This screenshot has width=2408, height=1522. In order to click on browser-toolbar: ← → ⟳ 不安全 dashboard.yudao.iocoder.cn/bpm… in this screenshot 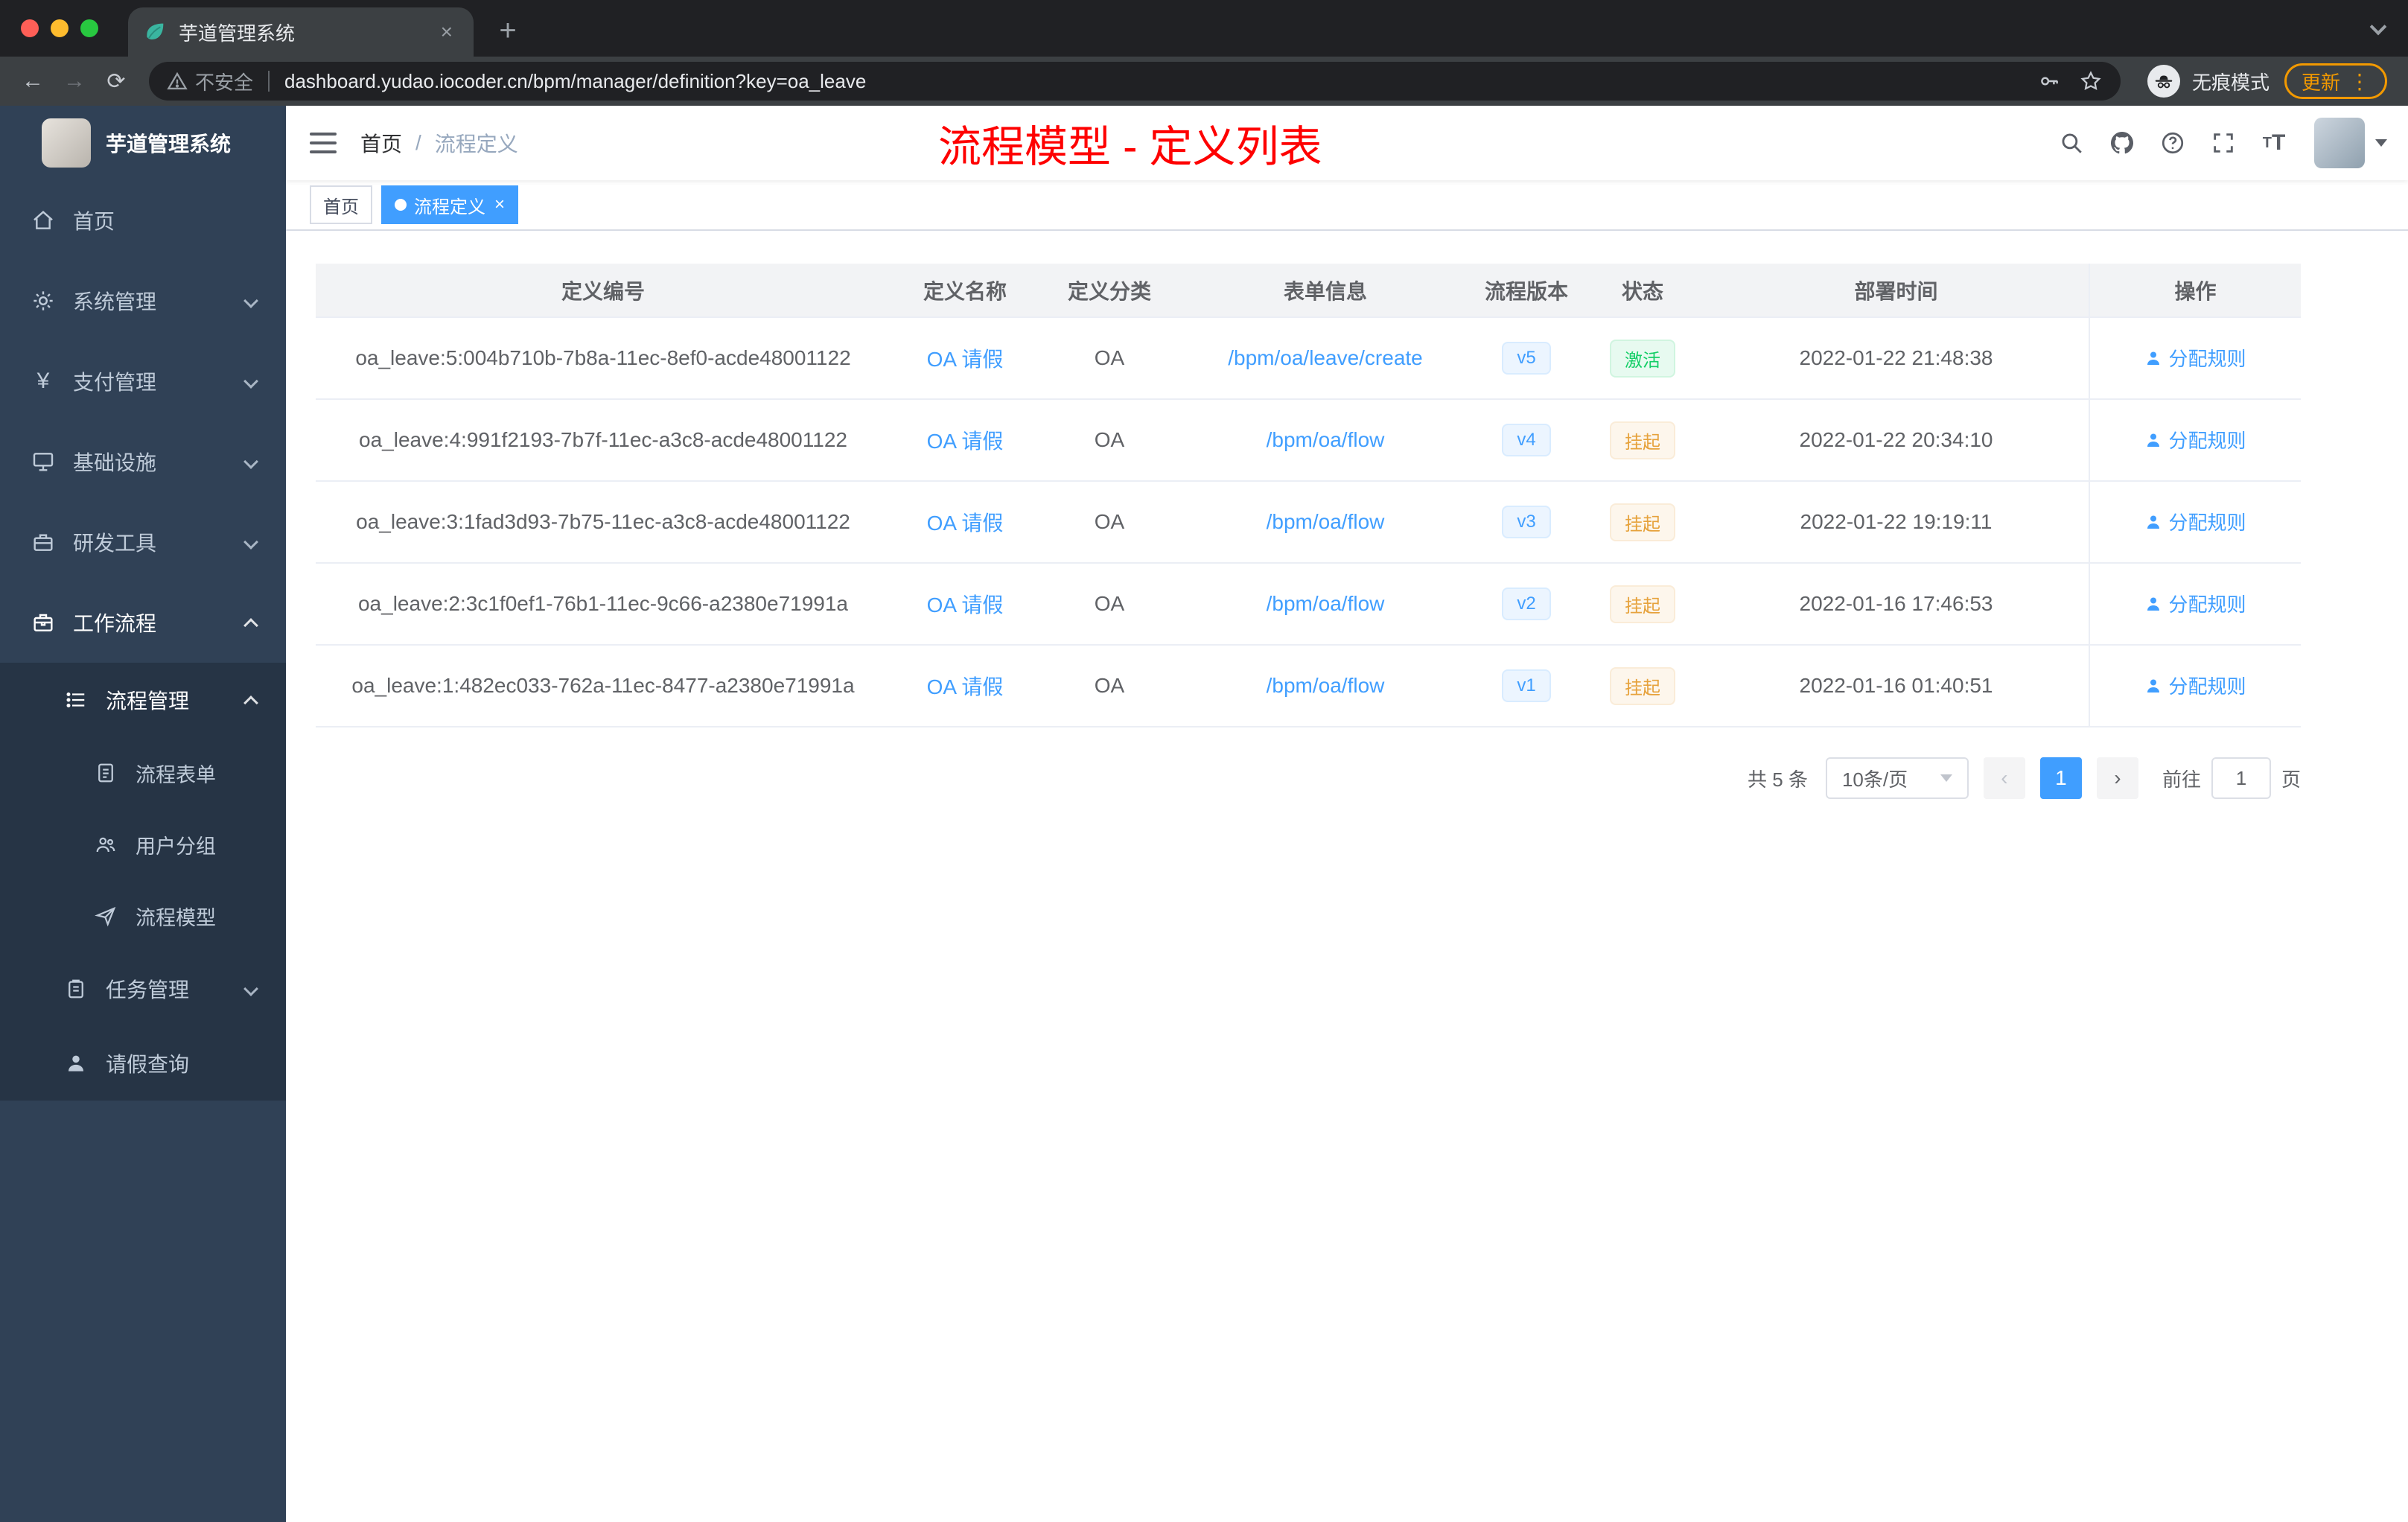, I will do `click(1204, 81)`.